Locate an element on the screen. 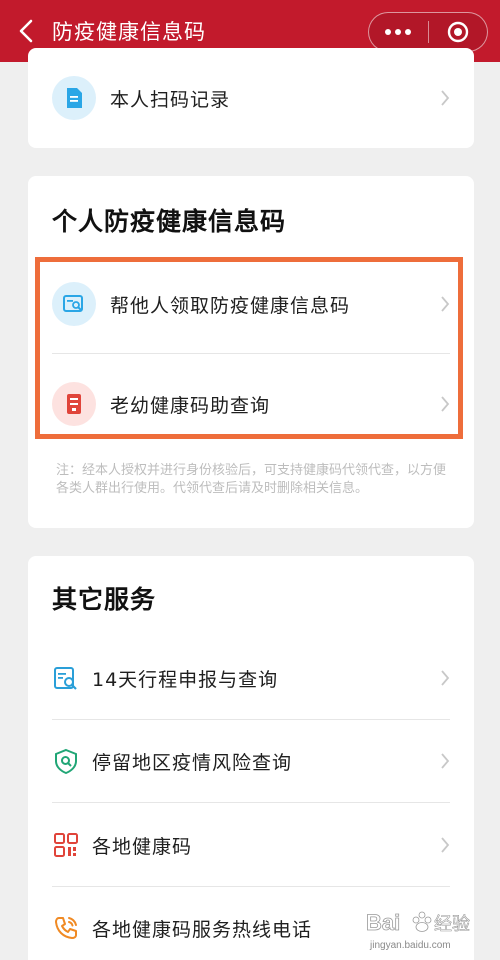  list-item-itinerary: 14天行程申报与查询 is located at coordinates (251, 678).